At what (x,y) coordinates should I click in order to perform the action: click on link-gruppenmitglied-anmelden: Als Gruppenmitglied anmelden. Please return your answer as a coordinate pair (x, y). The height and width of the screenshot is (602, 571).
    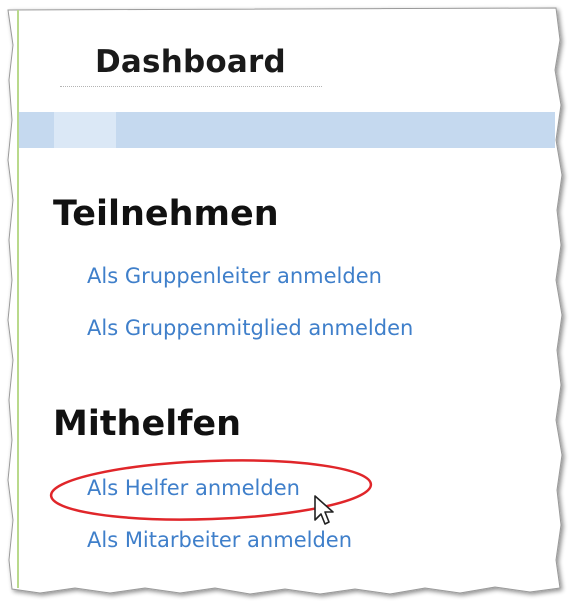
    Looking at the image, I should click on (250, 328).